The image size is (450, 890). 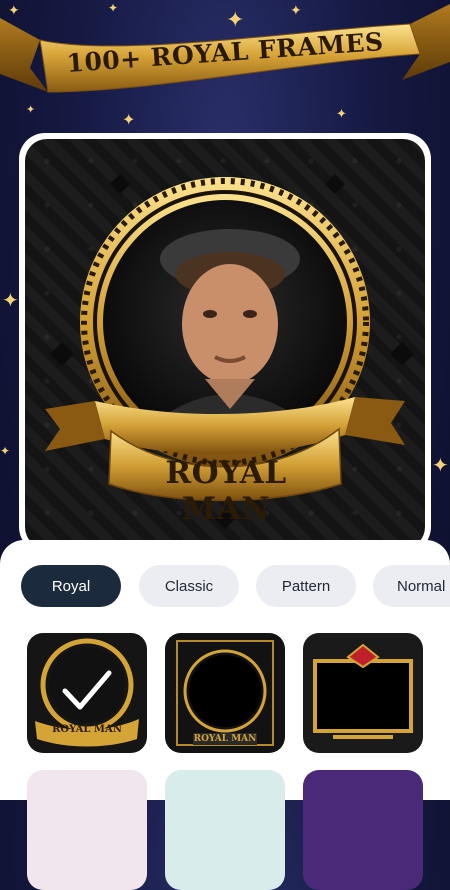 I want to click on check-icon, so click(x=87, y=690).